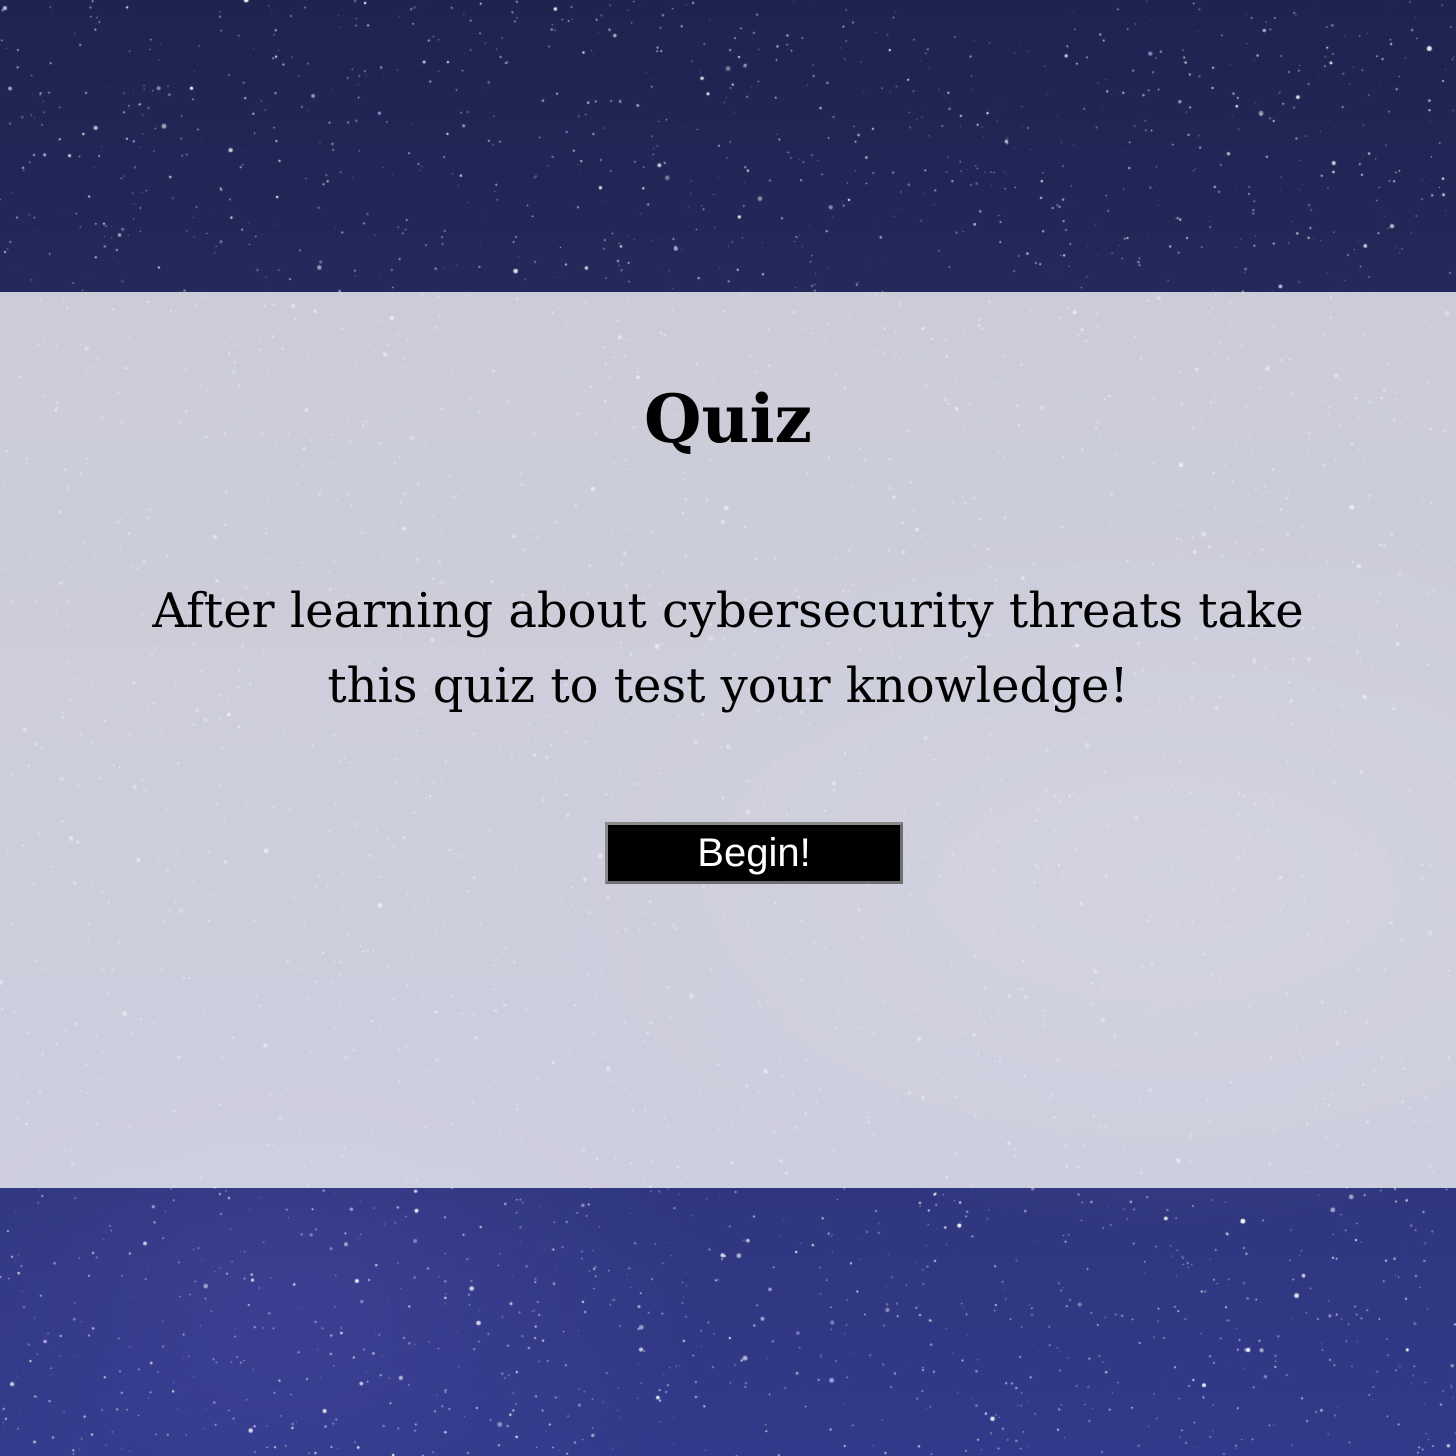 Image resolution: width=1456 pixels, height=1456 pixels. Describe the element at coordinates (754, 853) in the screenshot. I see `begin-button: Begin!` at that location.